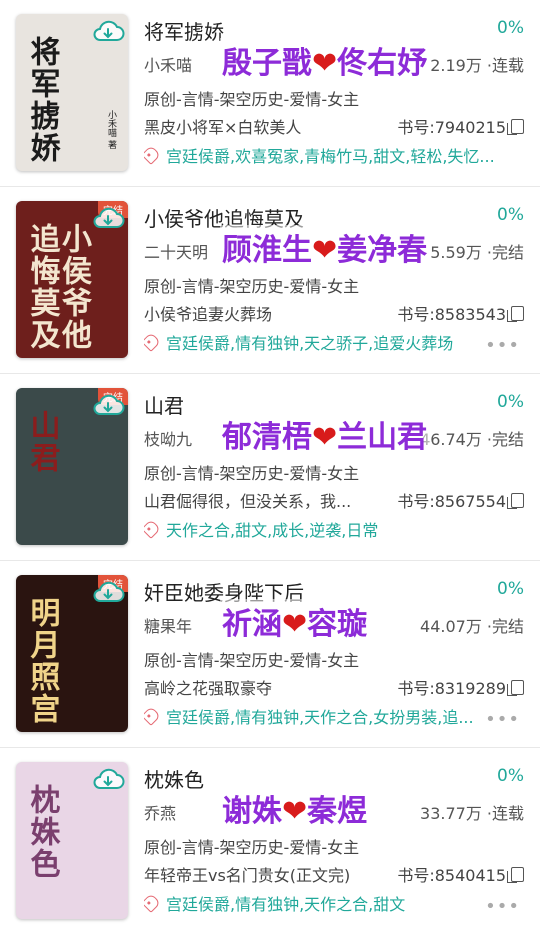 Image resolution: width=540 pixels, height=935 pixels. What do you see at coordinates (451, 688) in the screenshot?
I see `book-number-text: 书号:8319289` at bounding box center [451, 688].